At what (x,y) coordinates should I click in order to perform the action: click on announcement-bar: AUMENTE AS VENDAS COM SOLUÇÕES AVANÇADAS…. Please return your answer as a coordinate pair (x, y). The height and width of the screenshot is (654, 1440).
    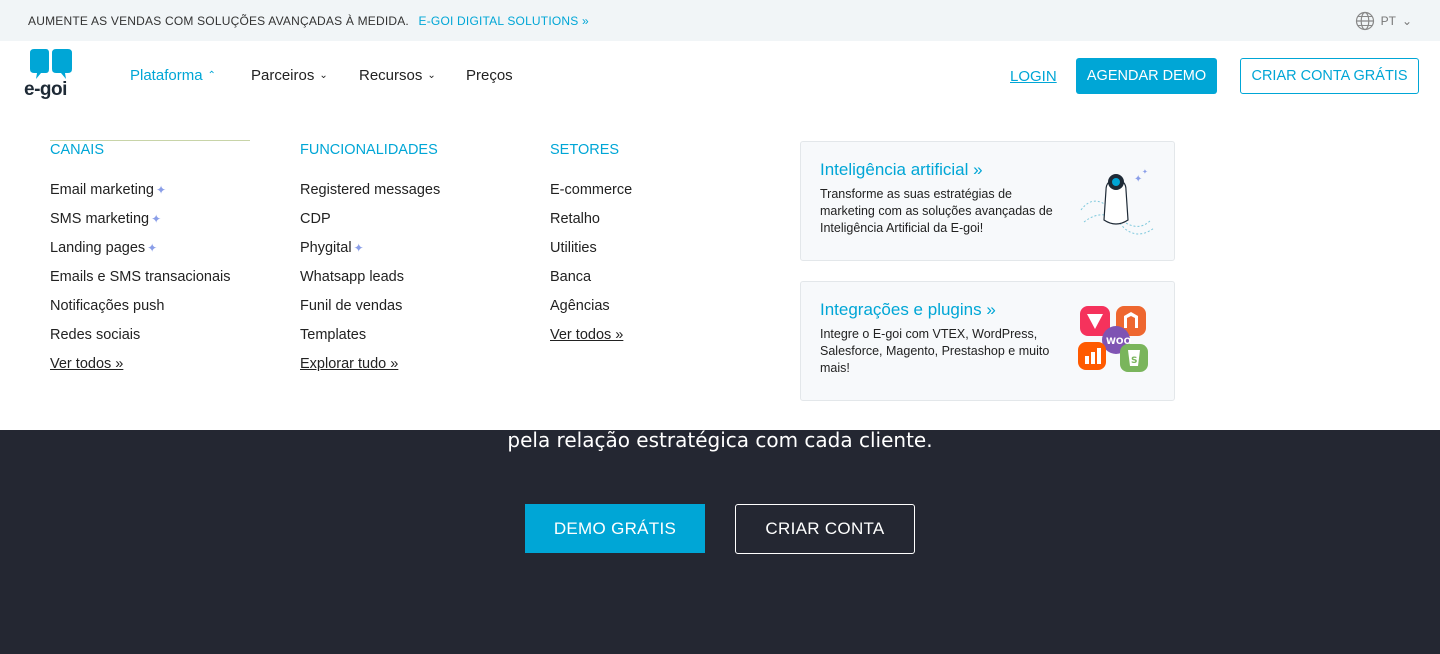
    Looking at the image, I should click on (720, 20).